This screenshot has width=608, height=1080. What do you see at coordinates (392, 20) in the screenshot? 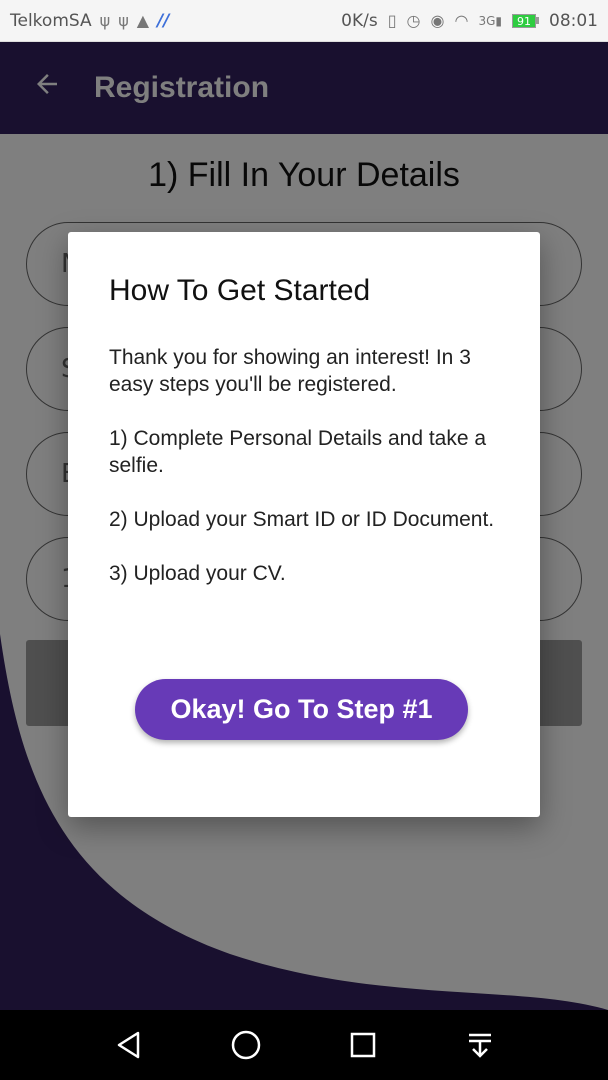
I see `vibrate-icon: ▯` at bounding box center [392, 20].